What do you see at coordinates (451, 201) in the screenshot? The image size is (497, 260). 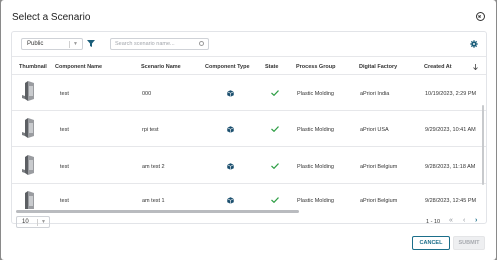 I see `created-at: 9/28/2023, 12:45 PM` at bounding box center [451, 201].